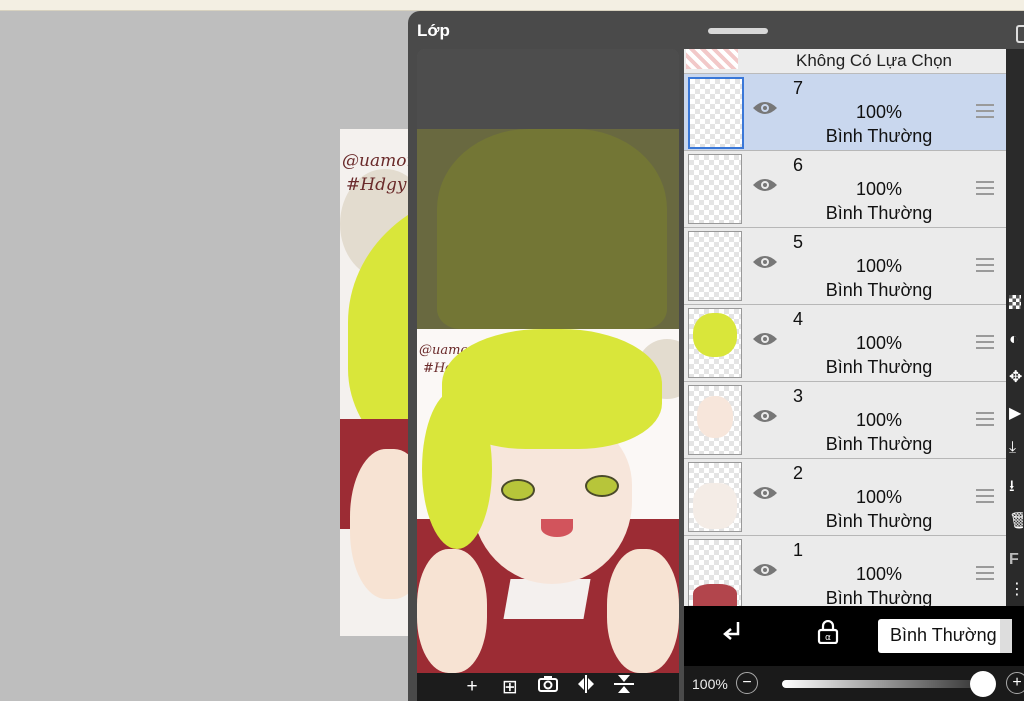  I want to click on preview-collar, so click(547, 599).